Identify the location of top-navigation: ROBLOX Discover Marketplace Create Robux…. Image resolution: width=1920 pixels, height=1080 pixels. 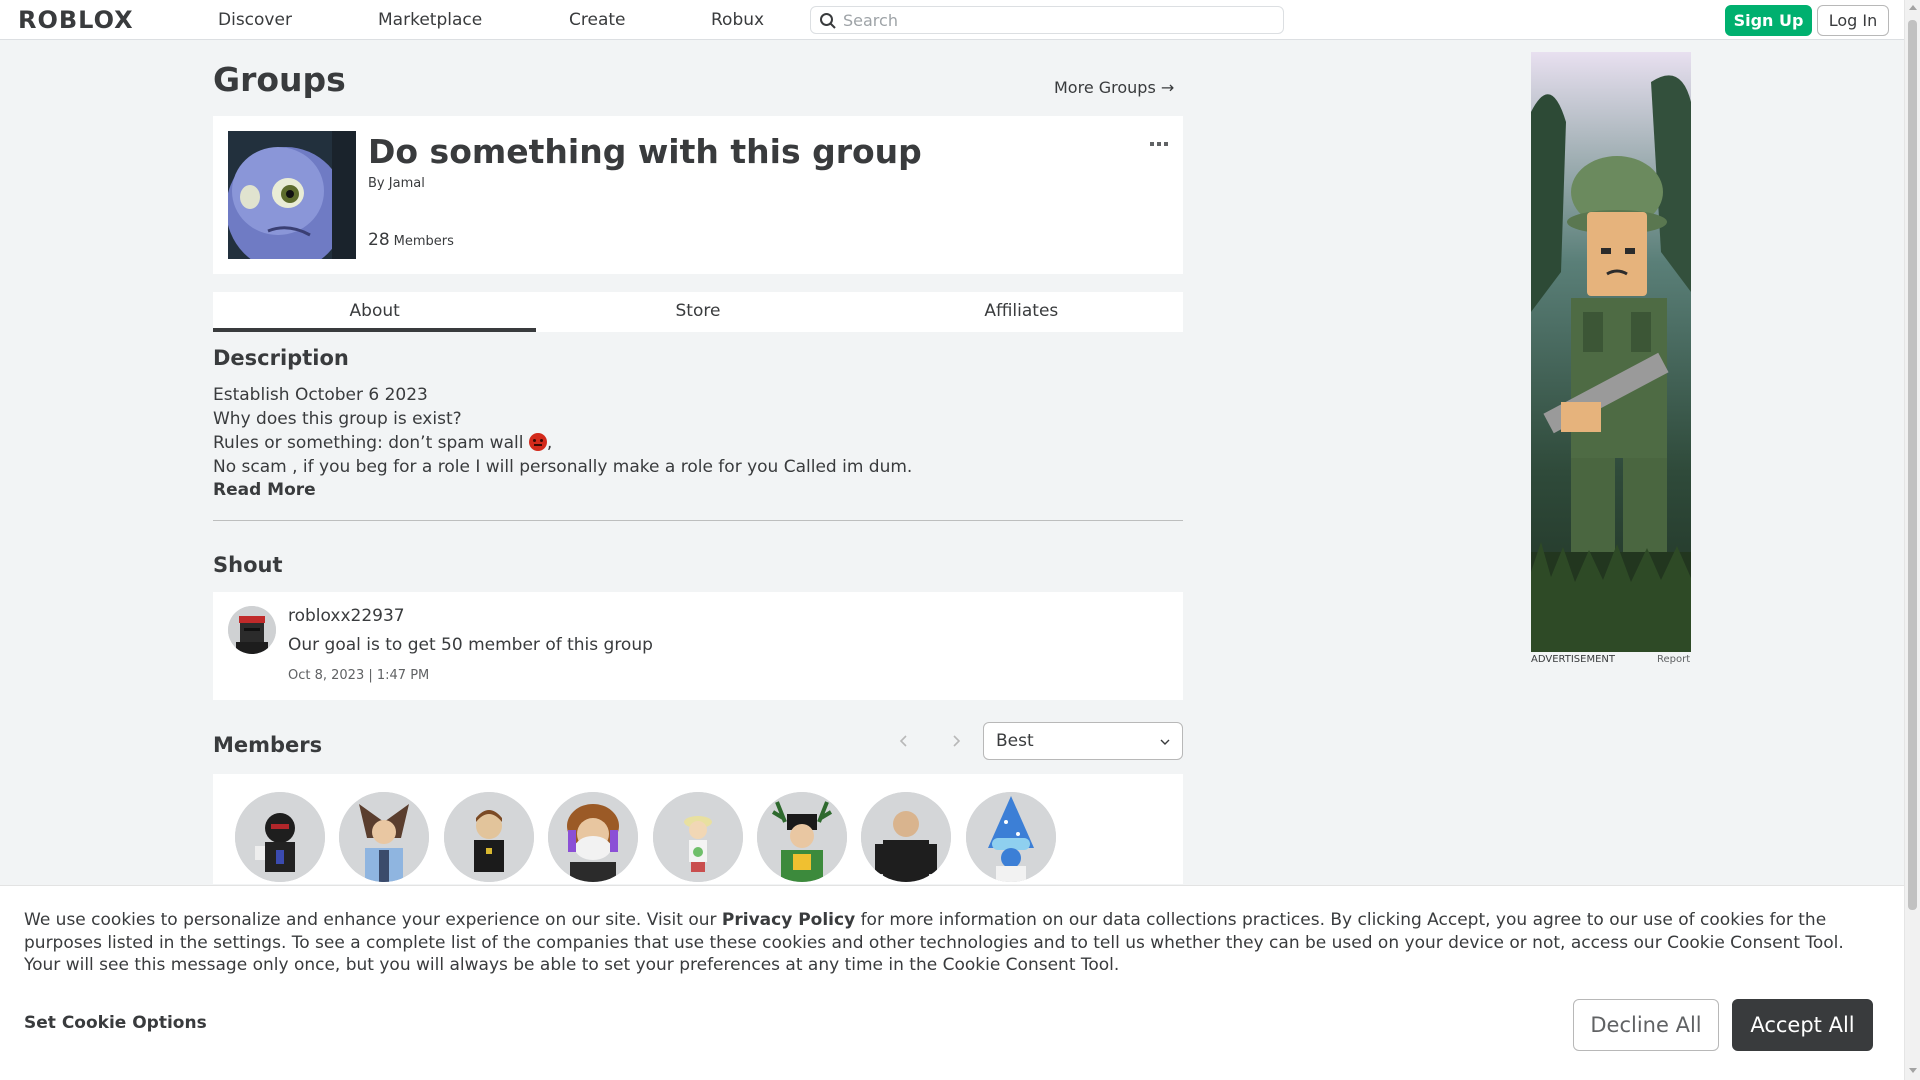
(952, 20).